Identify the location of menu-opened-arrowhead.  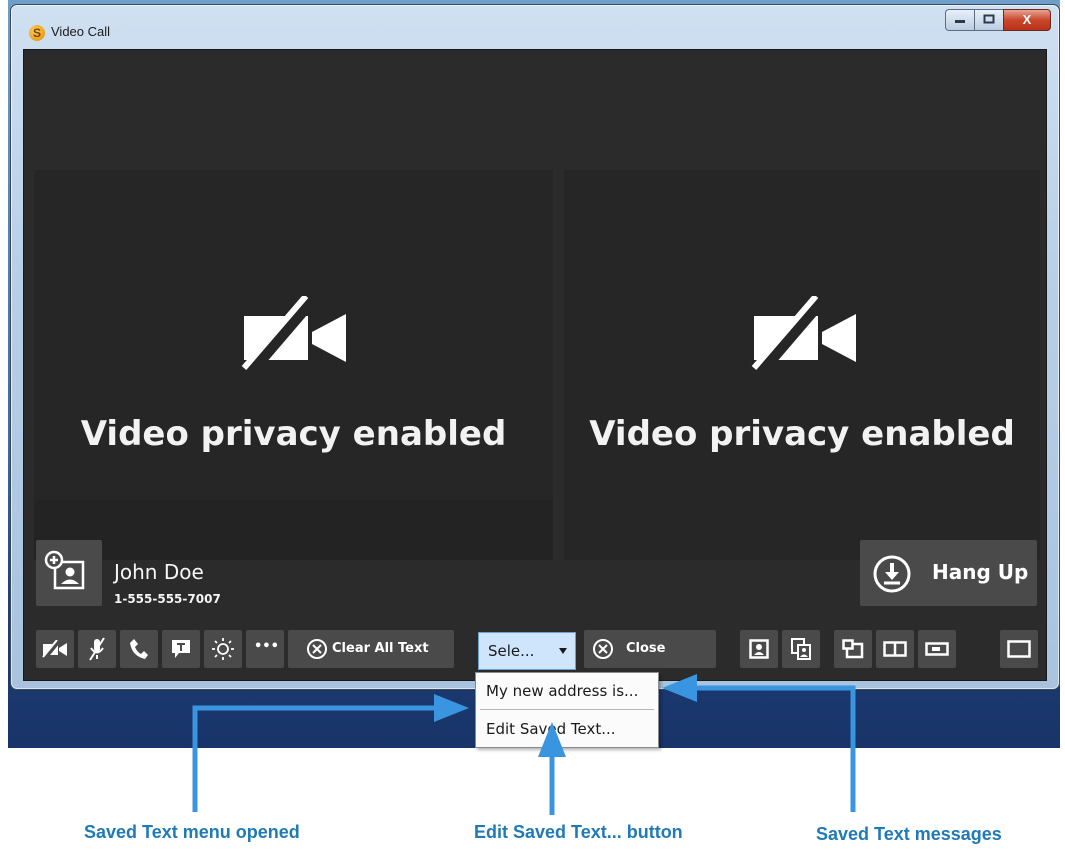
(451, 708).